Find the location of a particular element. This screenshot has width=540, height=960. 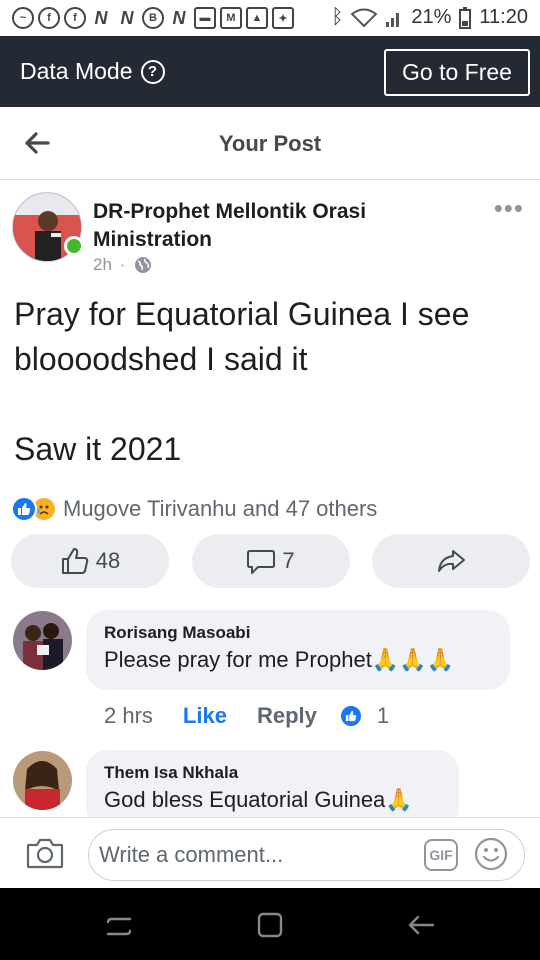

home-icon is located at coordinates (270, 925).